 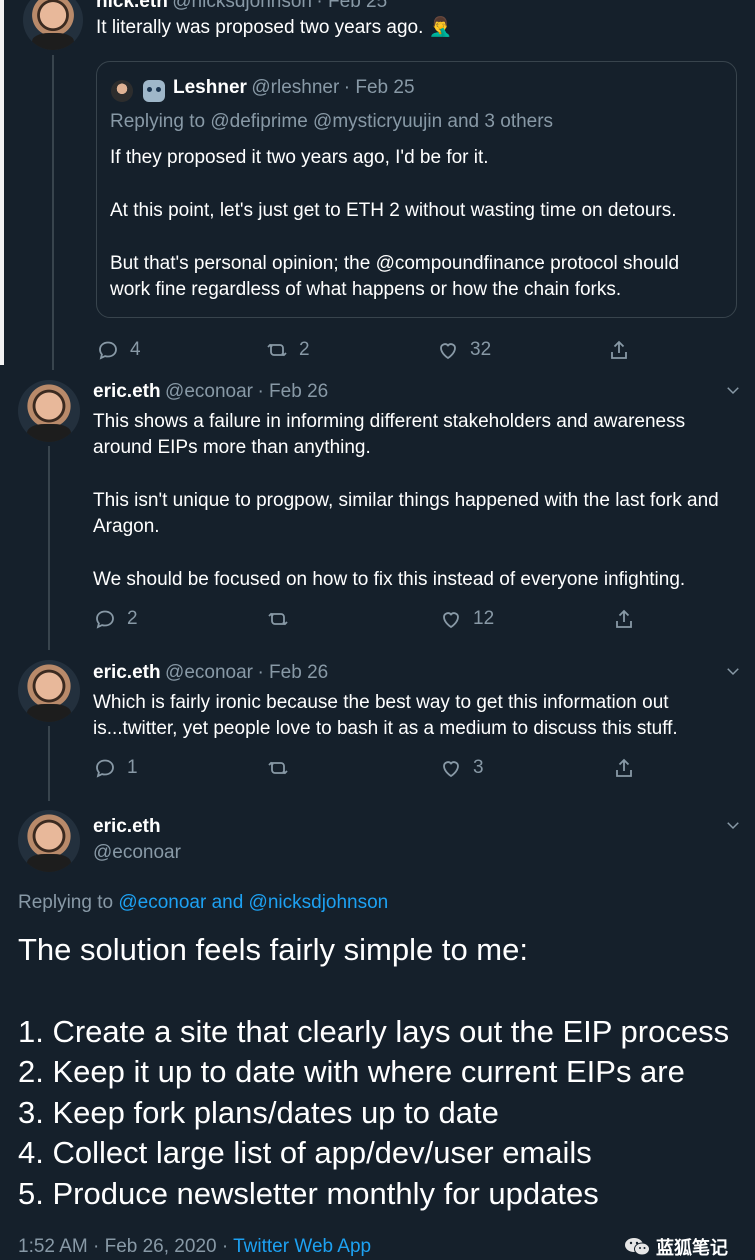 I want to click on like-count: 32, so click(x=481, y=349).